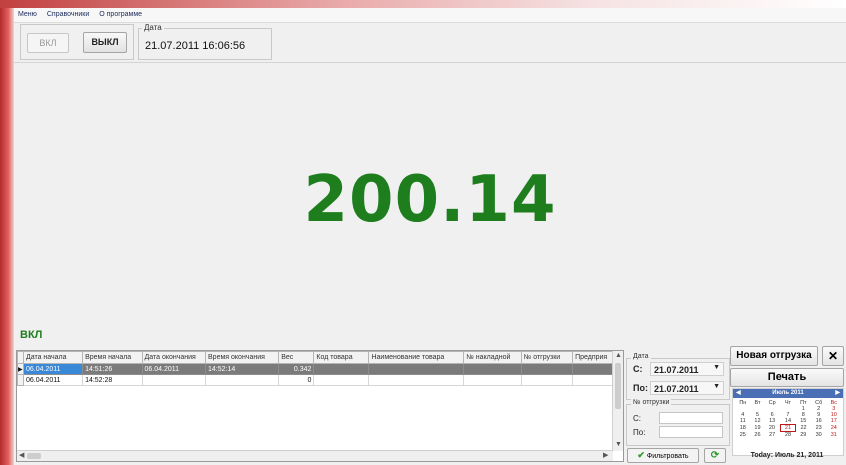  Describe the element at coordinates (77, 42) in the screenshot. I see `control-panel: ВКЛ ВЫКЛ` at that location.